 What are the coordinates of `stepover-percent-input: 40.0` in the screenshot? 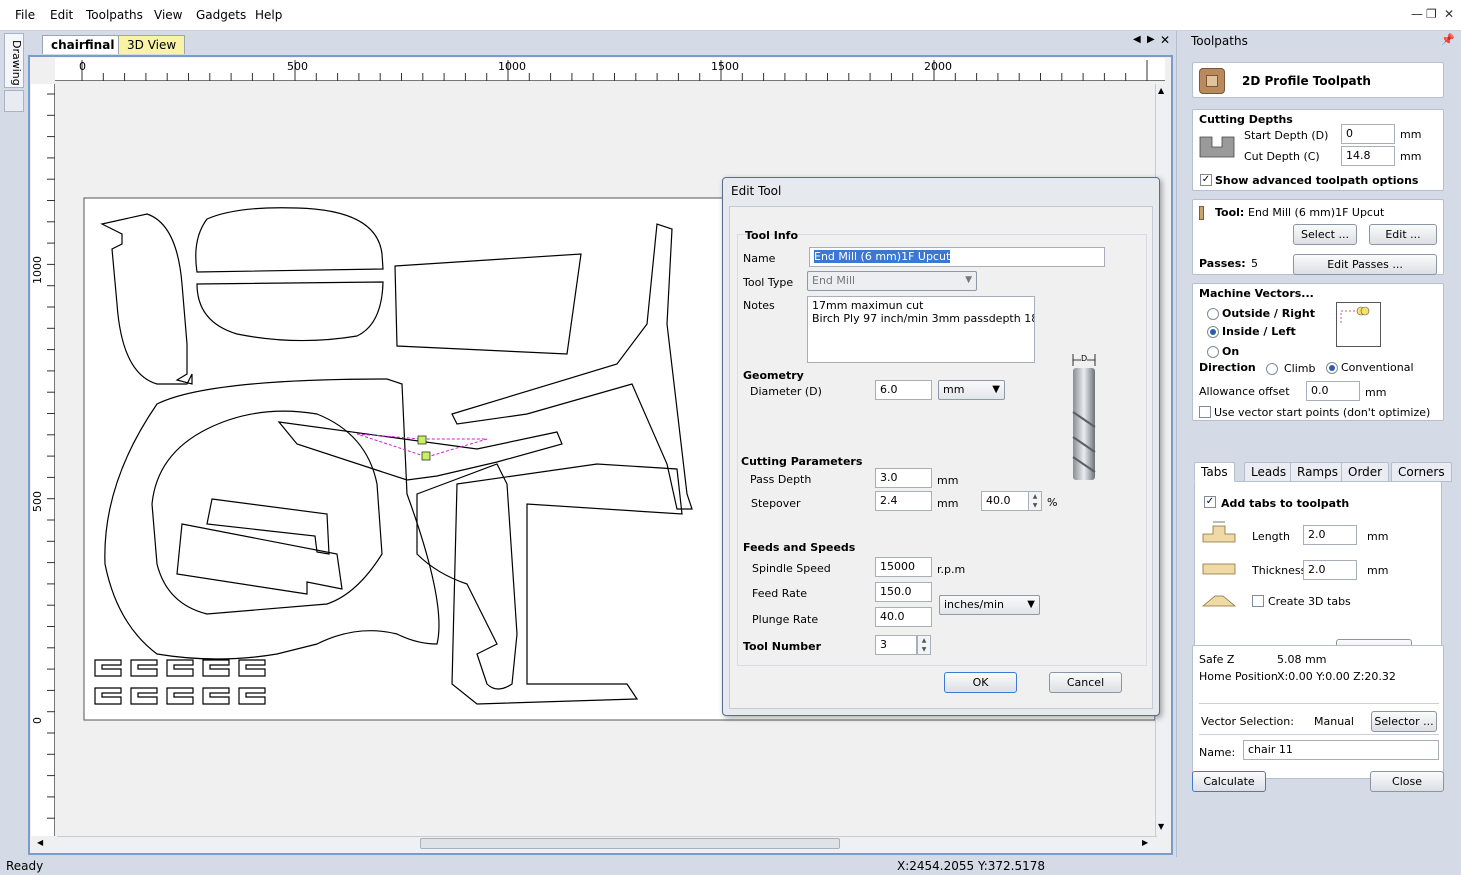 It's located at (1005, 501).